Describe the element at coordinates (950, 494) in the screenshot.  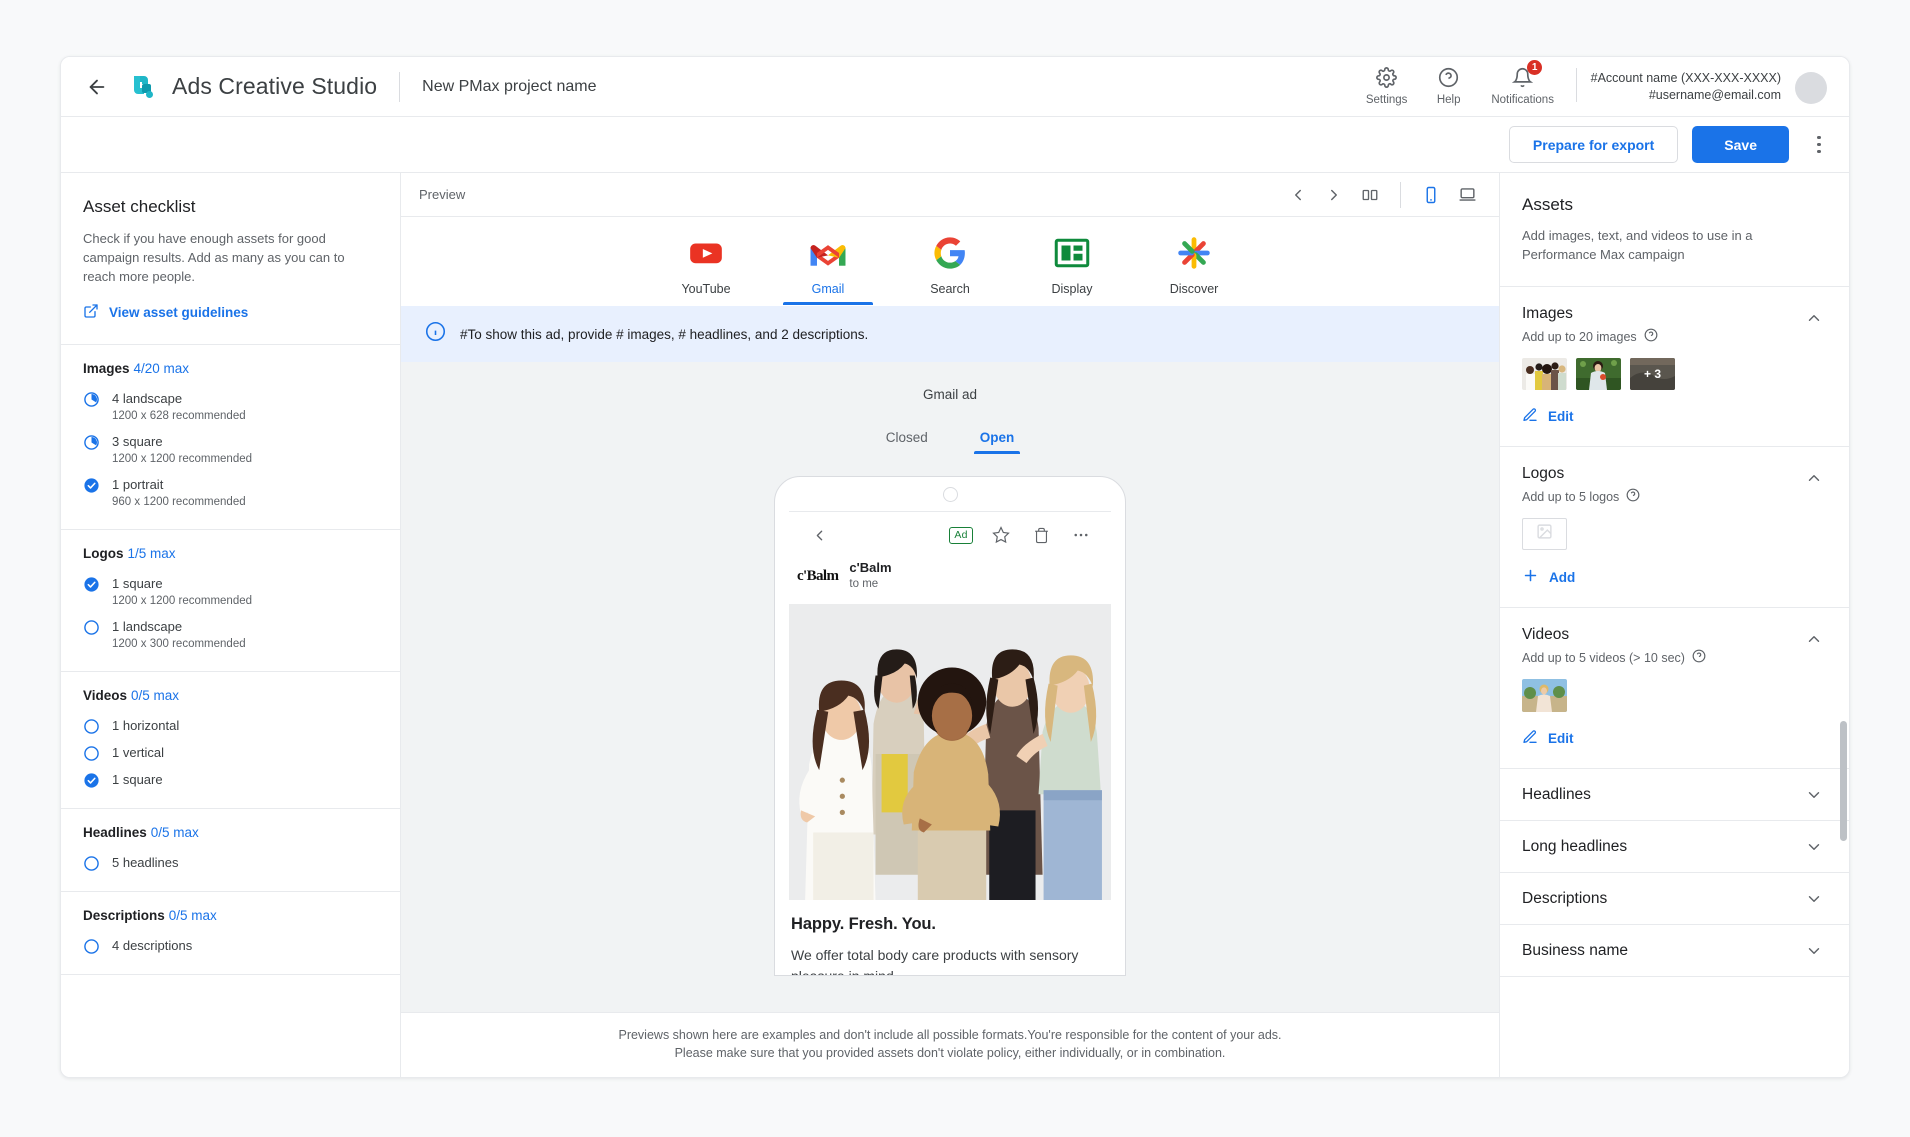
I see `phone-notch` at that location.